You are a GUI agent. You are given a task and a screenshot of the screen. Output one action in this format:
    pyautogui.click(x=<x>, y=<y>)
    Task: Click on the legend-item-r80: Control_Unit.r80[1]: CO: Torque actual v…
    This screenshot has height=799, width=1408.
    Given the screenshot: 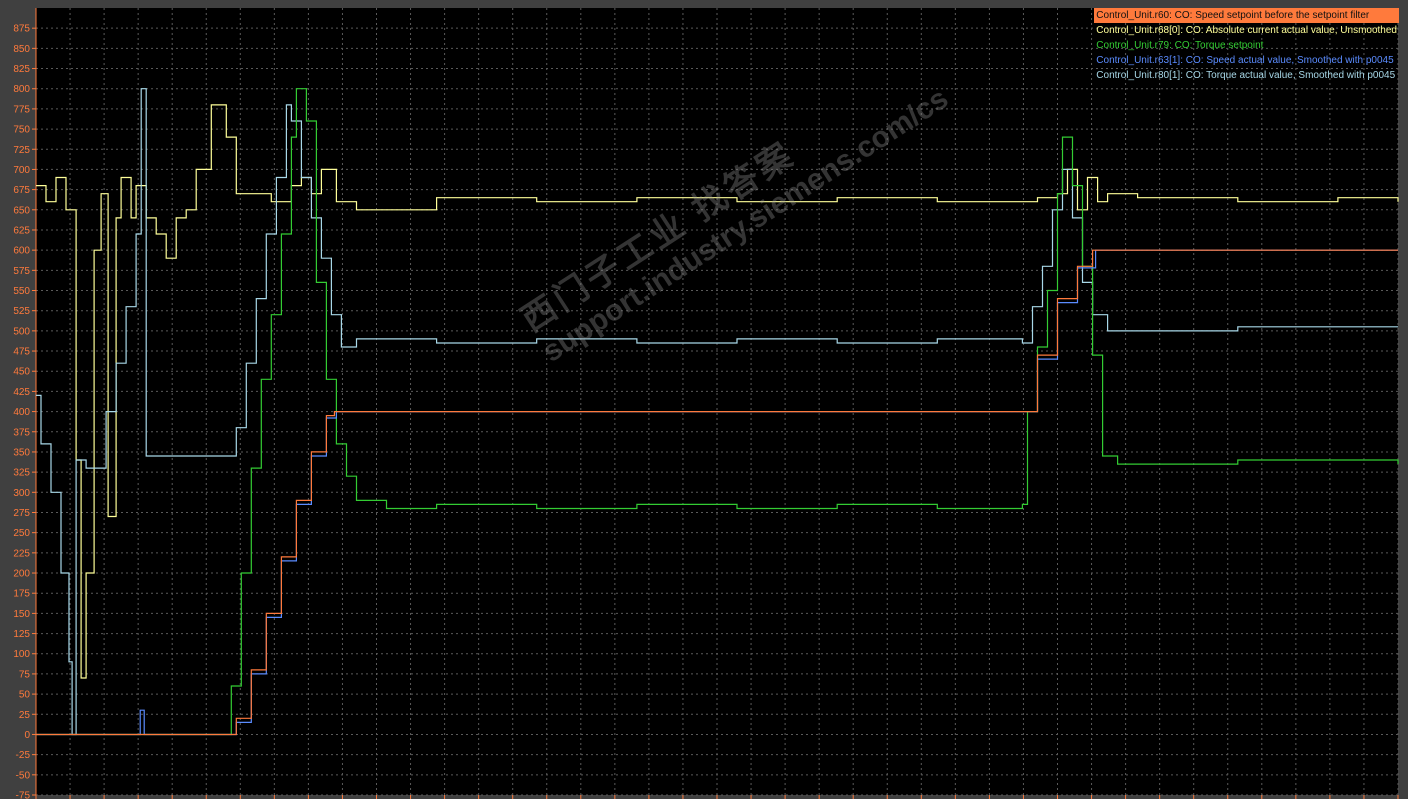 What is the action you would take?
    pyautogui.click(x=1246, y=75)
    